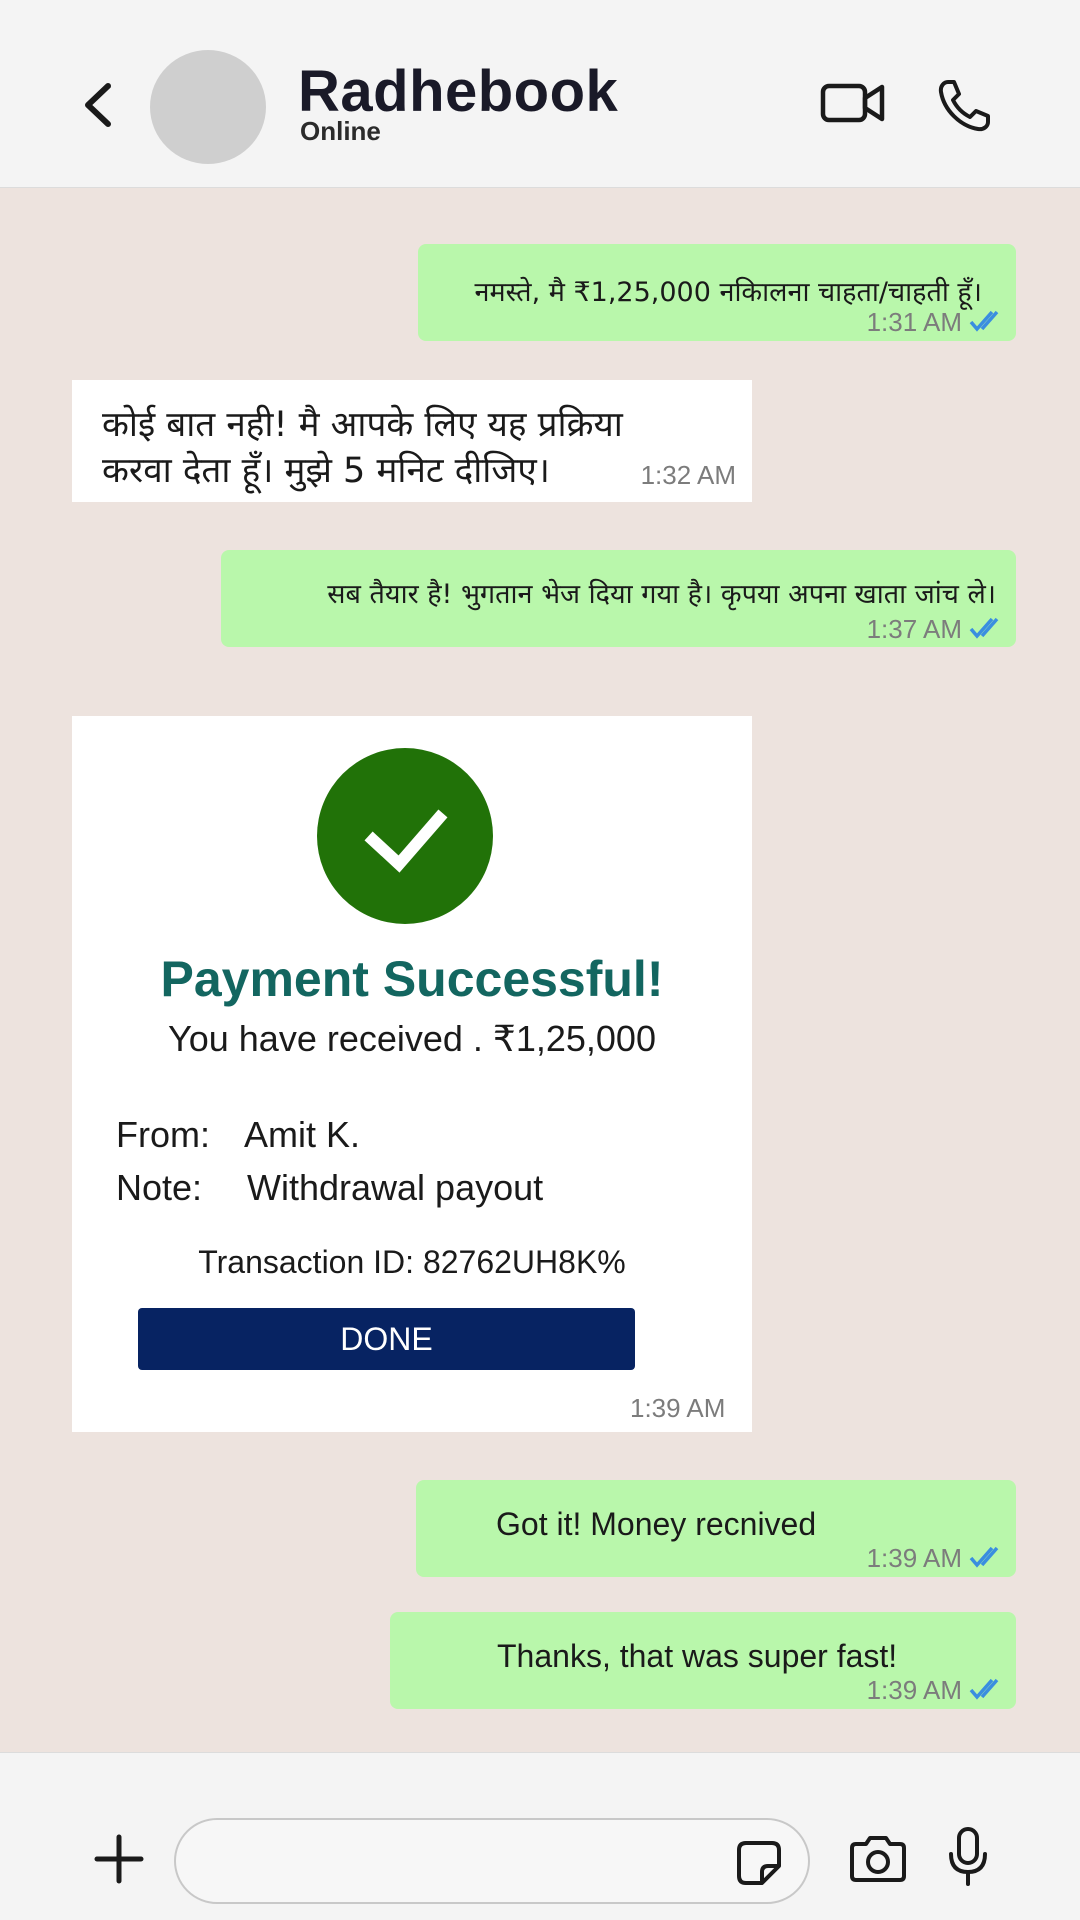 Image resolution: width=1080 pixels, height=1920 pixels. Describe the element at coordinates (412, 1038) in the screenshot. I see `payment-amount: You have received . ₹1,25,000` at that location.